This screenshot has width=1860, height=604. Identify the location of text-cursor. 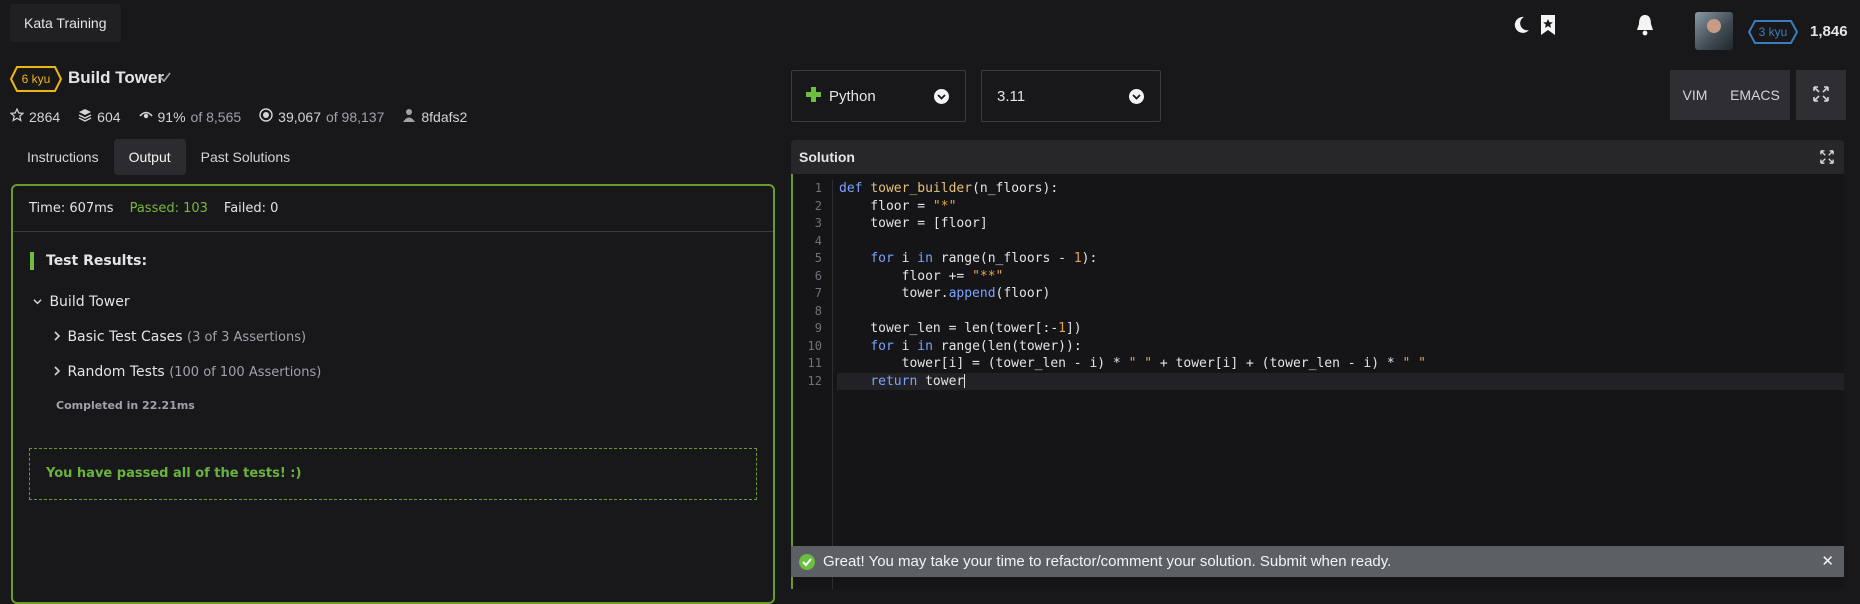
(965, 381).